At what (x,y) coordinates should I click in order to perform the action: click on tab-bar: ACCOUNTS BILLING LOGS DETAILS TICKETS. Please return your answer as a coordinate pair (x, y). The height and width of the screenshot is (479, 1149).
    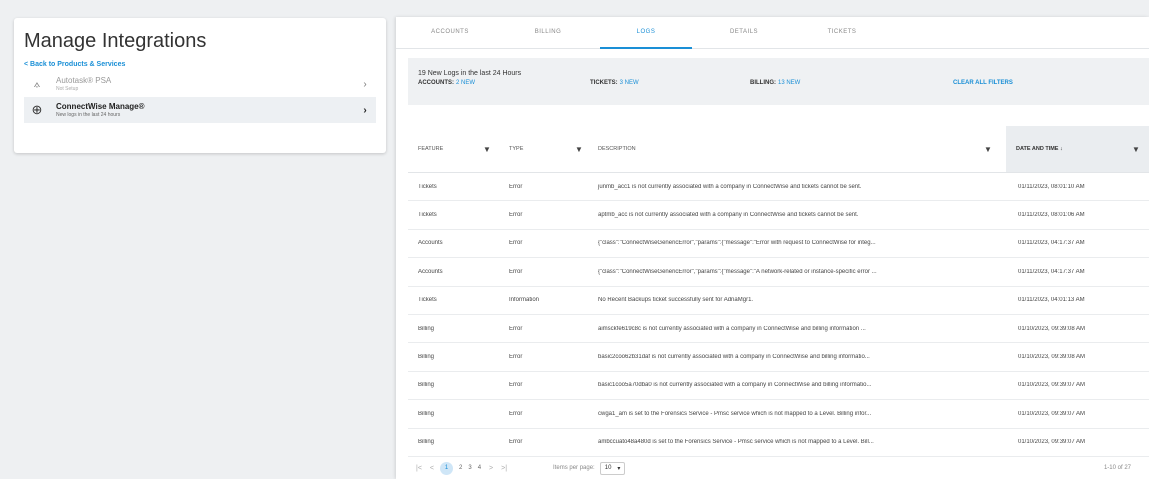
    Looking at the image, I should click on (772, 33).